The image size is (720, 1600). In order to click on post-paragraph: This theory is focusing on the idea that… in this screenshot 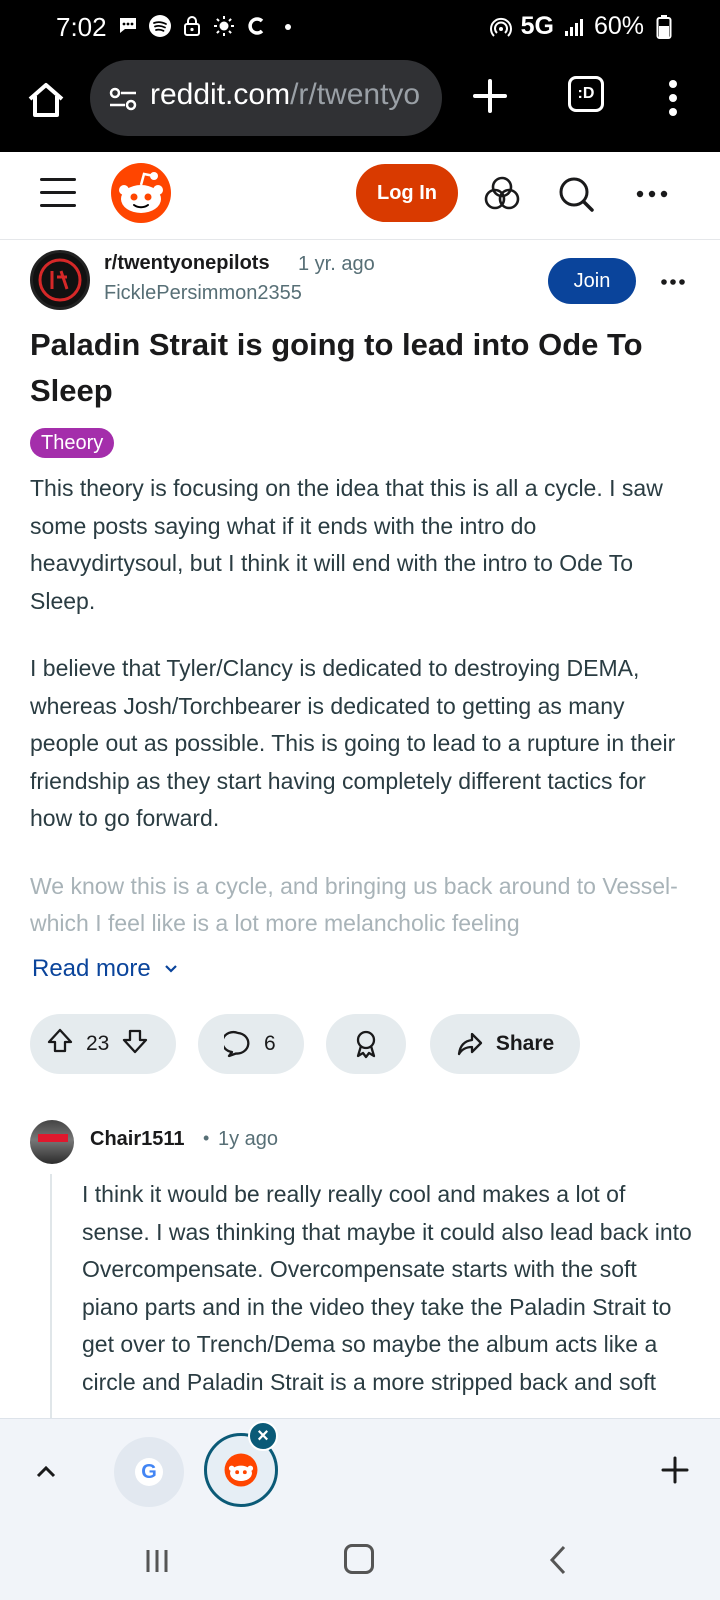, I will do `click(346, 544)`.